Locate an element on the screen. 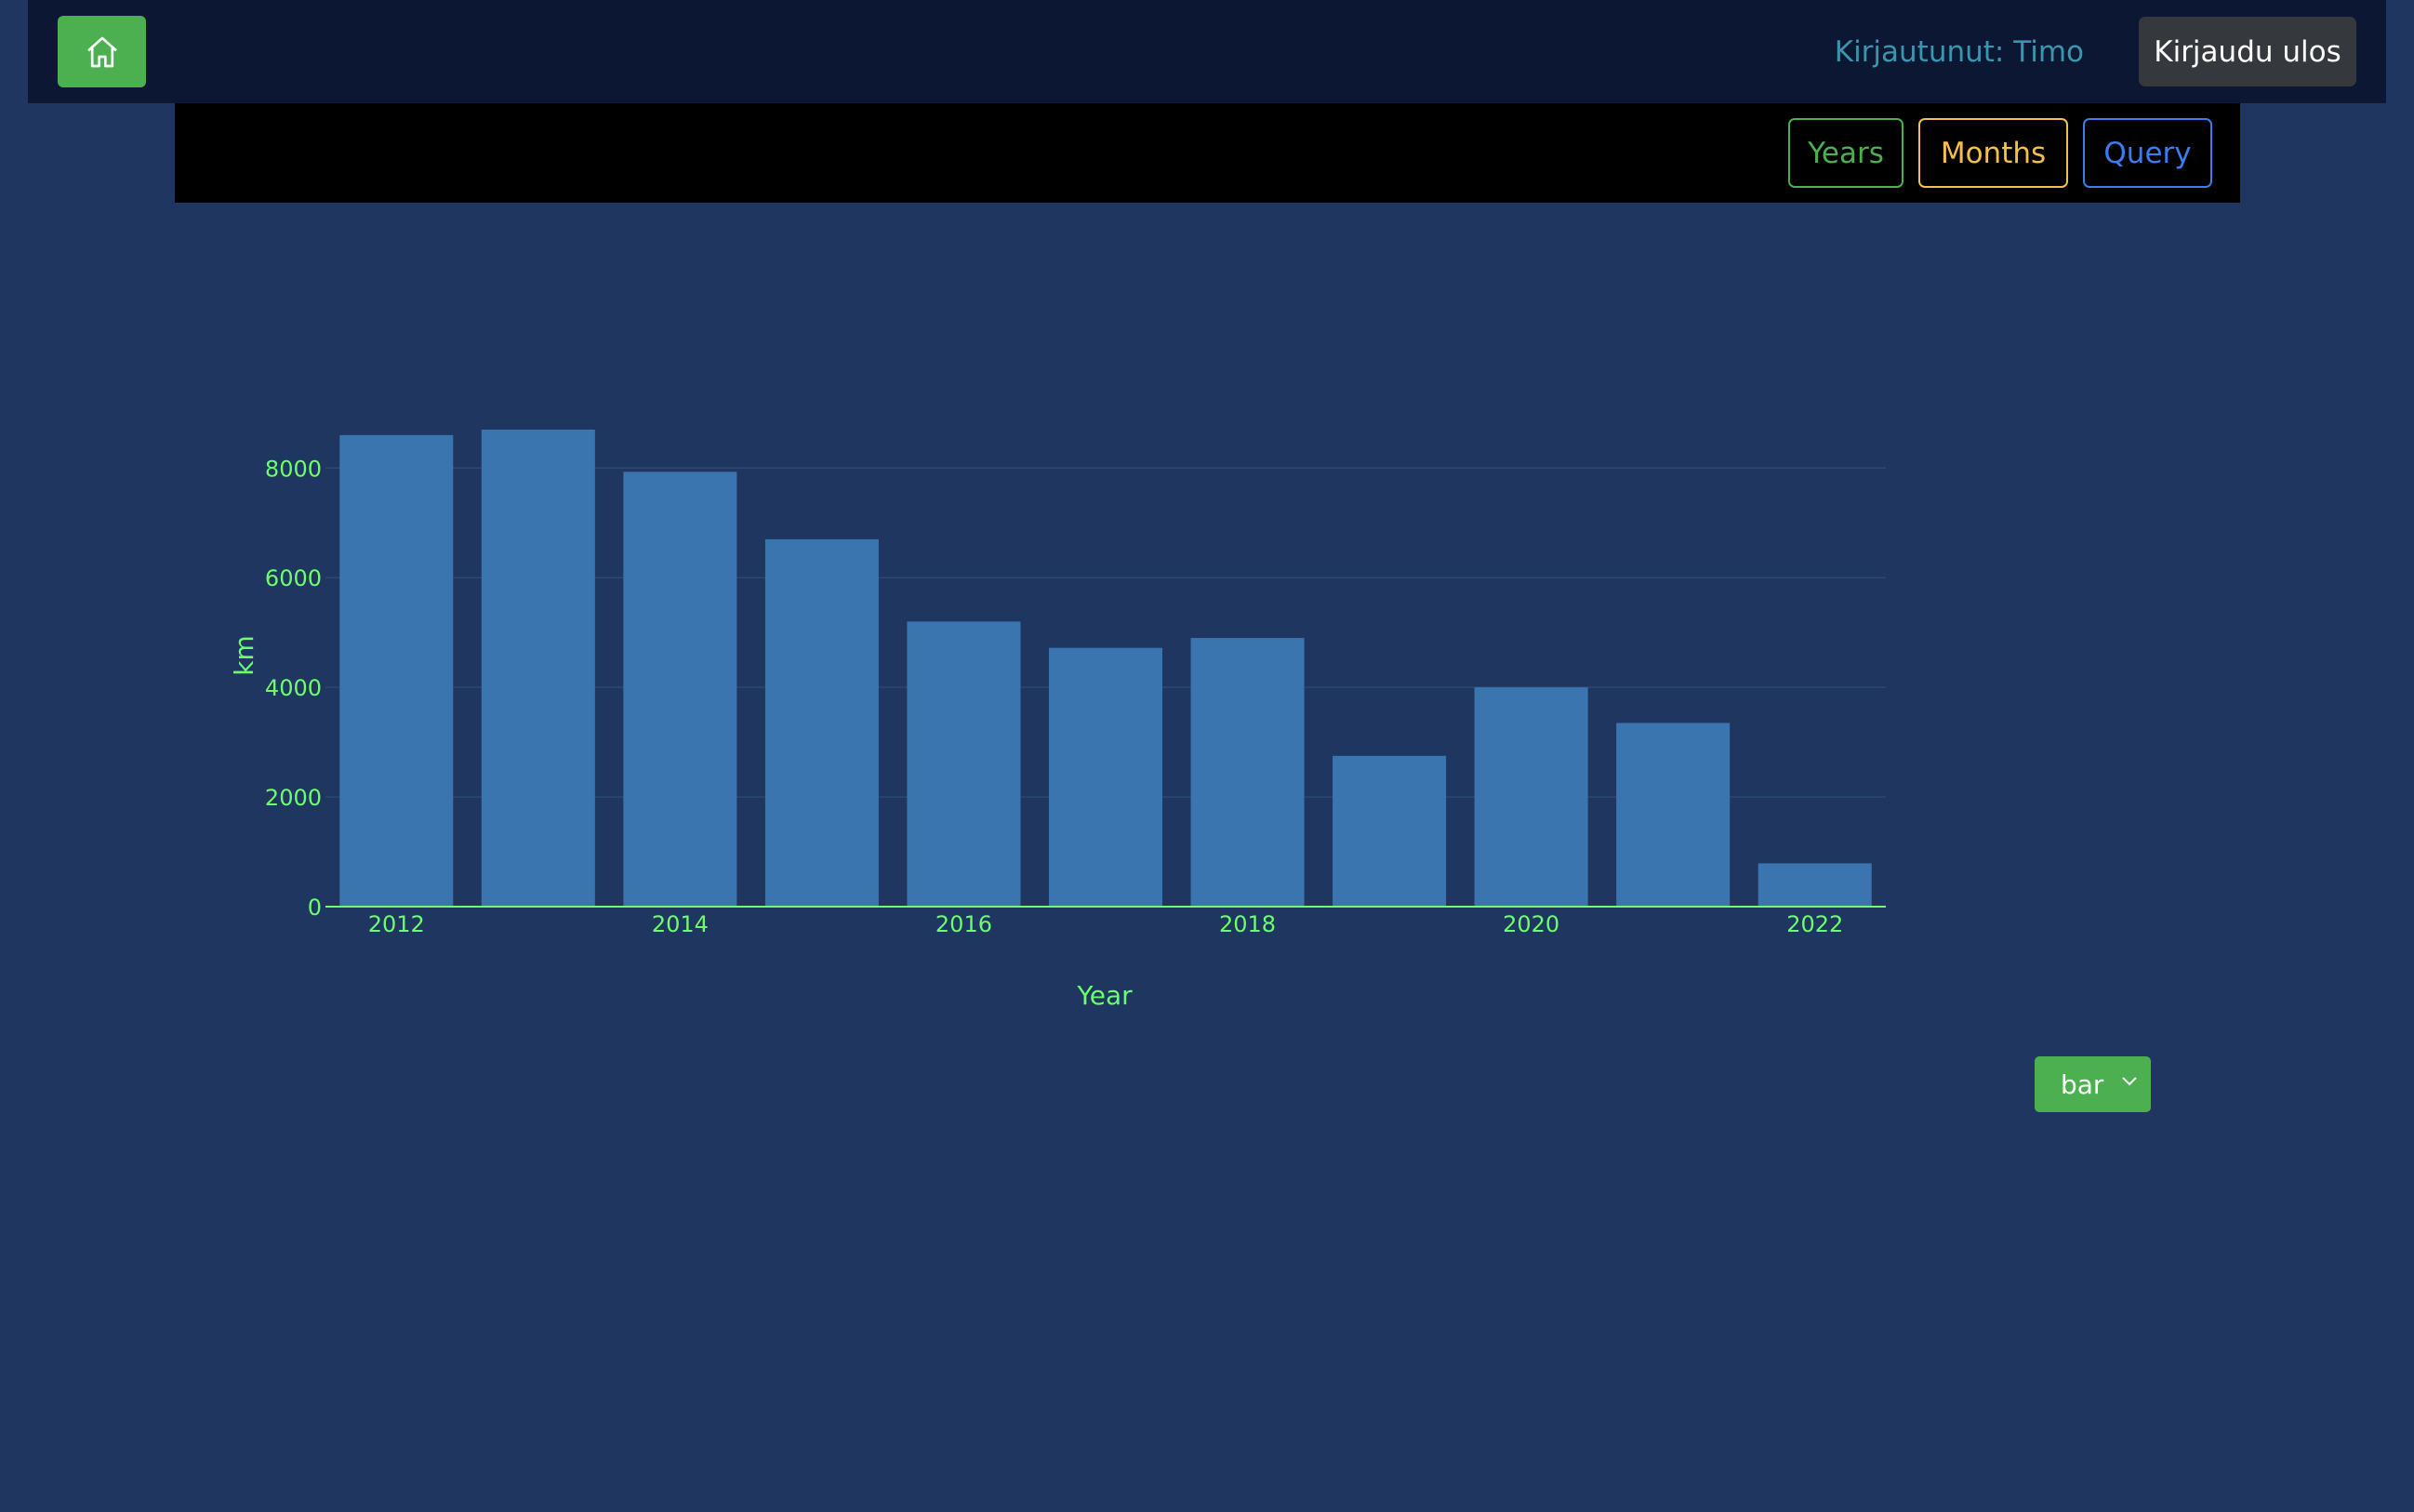  bar-2019 is located at coordinates (1390, 831).